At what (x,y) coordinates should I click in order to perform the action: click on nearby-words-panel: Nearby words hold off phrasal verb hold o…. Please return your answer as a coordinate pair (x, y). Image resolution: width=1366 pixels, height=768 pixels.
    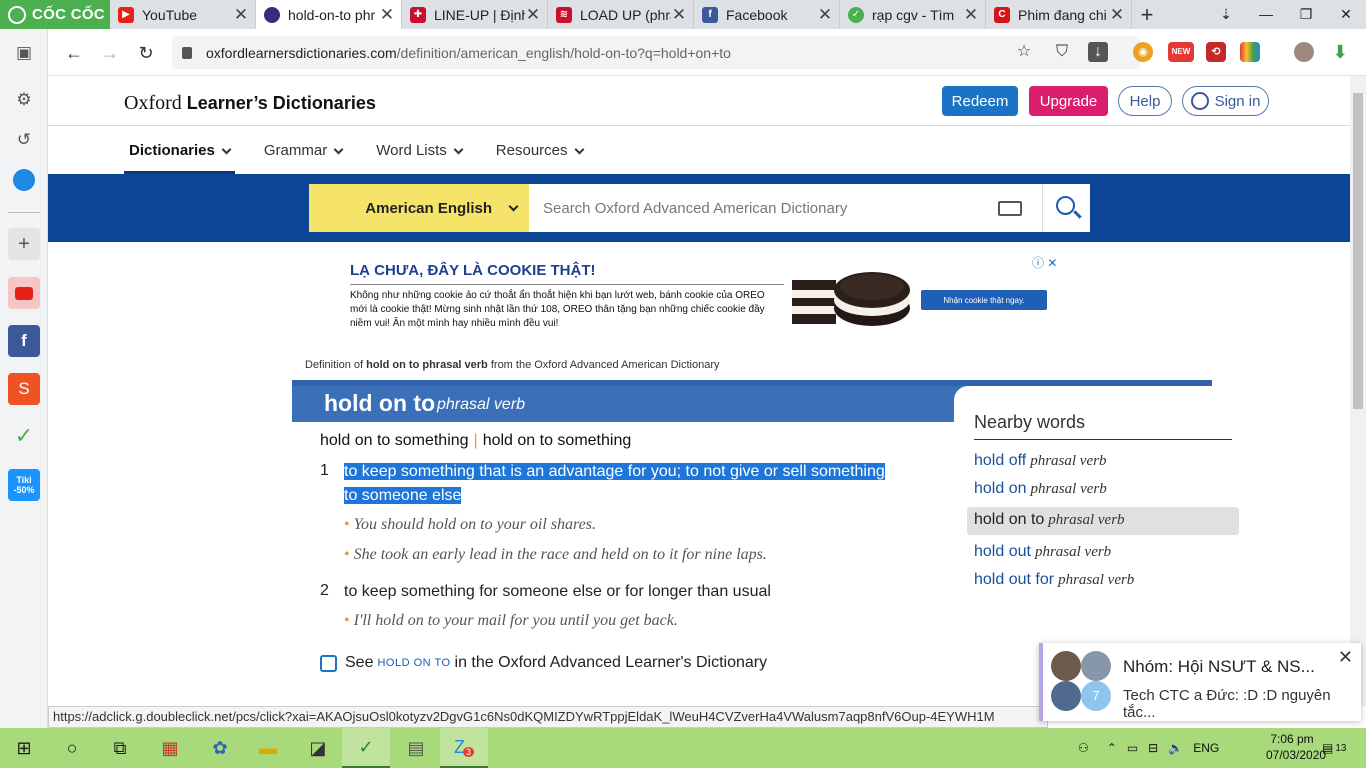
    Looking at the image, I should click on (1106, 536).